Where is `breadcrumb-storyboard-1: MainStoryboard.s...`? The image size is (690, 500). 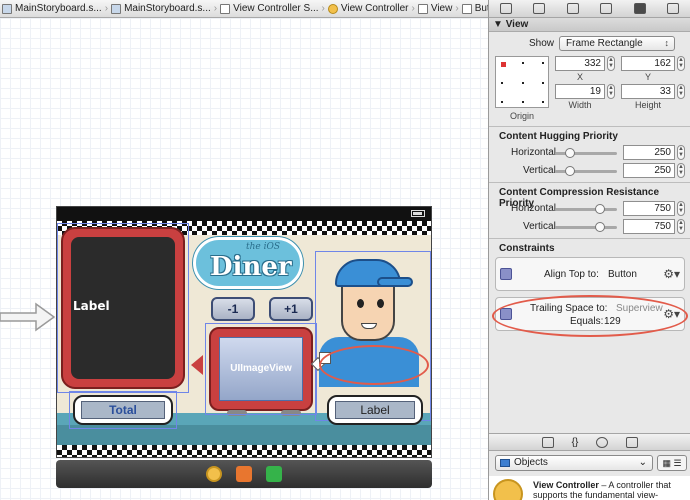
breadcrumb-storyboard-1: MainStoryboard.s... is located at coordinates (52, 8).